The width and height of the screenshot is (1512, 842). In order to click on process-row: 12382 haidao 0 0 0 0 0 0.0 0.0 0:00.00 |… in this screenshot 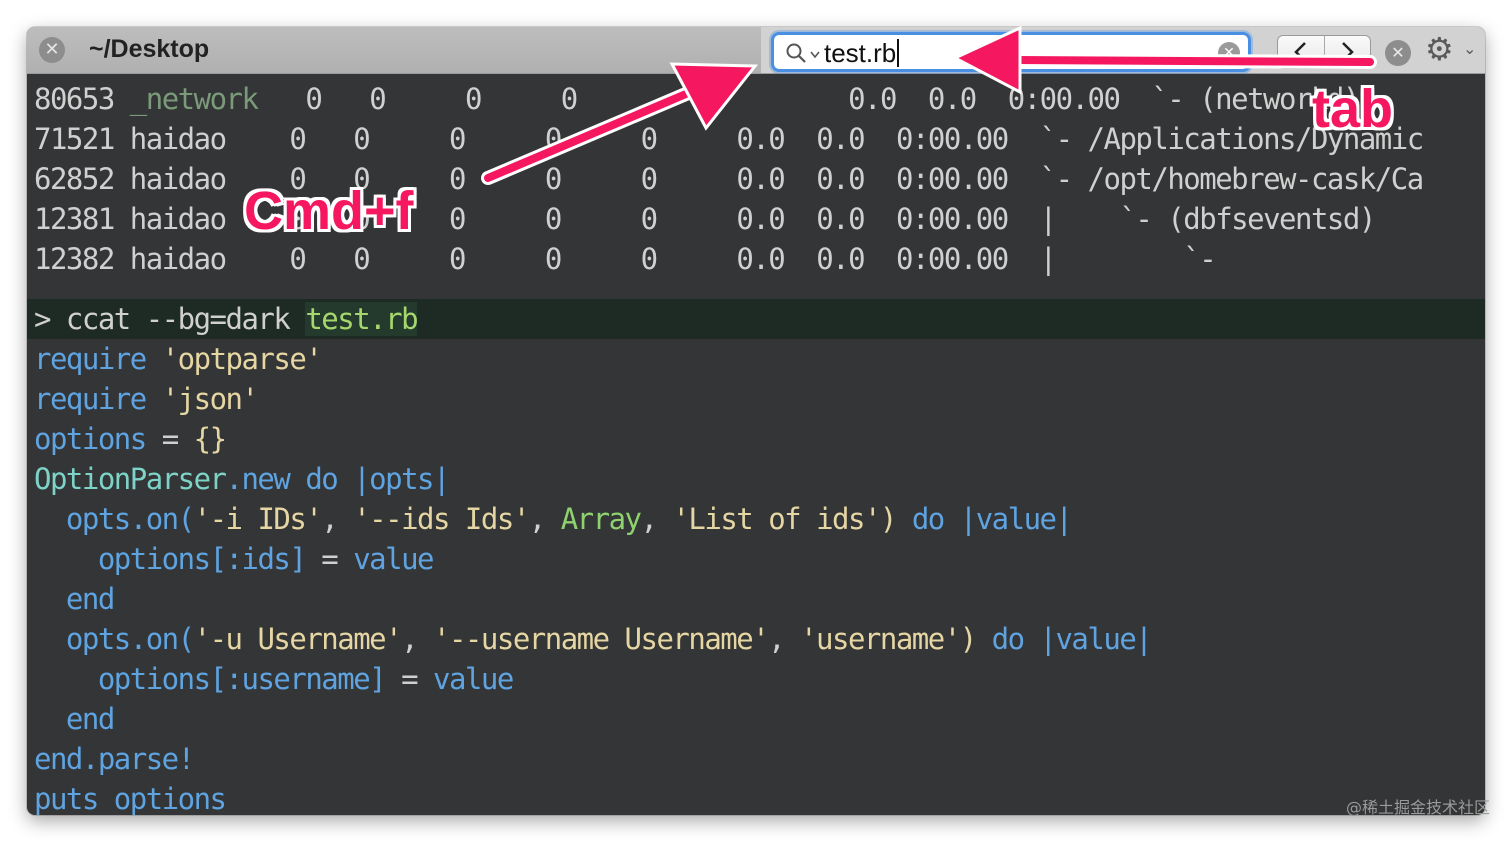, I will do `click(625, 259)`.